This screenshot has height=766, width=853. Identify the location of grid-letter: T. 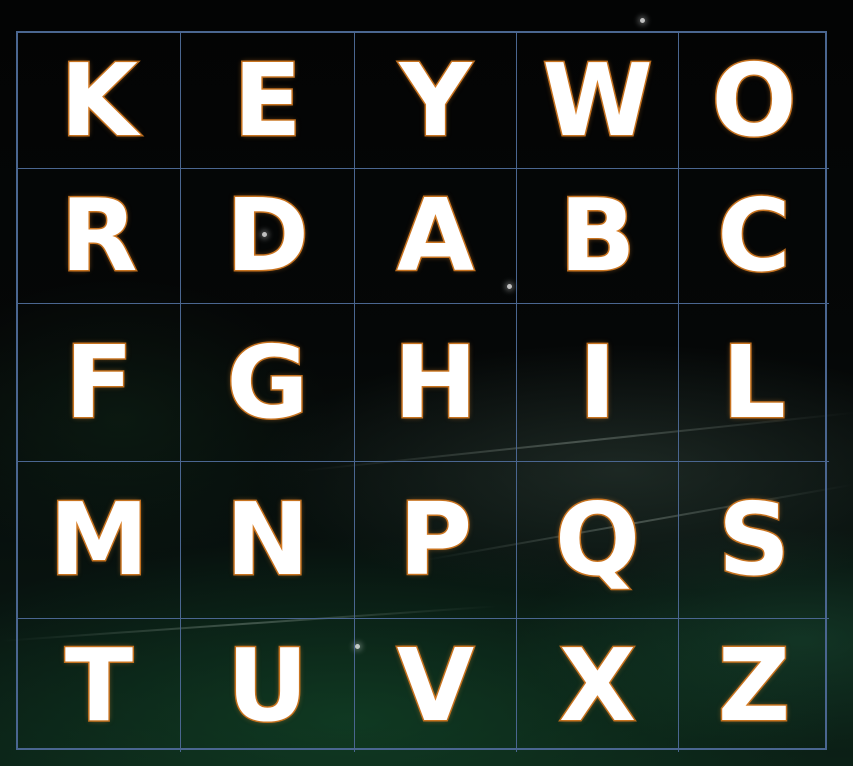
(98, 685).